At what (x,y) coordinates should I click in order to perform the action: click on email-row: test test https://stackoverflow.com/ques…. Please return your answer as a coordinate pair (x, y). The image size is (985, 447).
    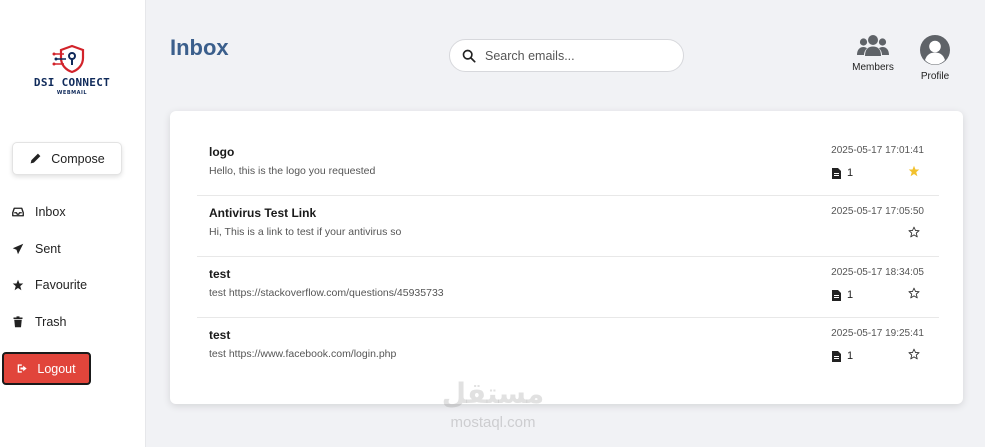
    Looking at the image, I should click on (568, 287).